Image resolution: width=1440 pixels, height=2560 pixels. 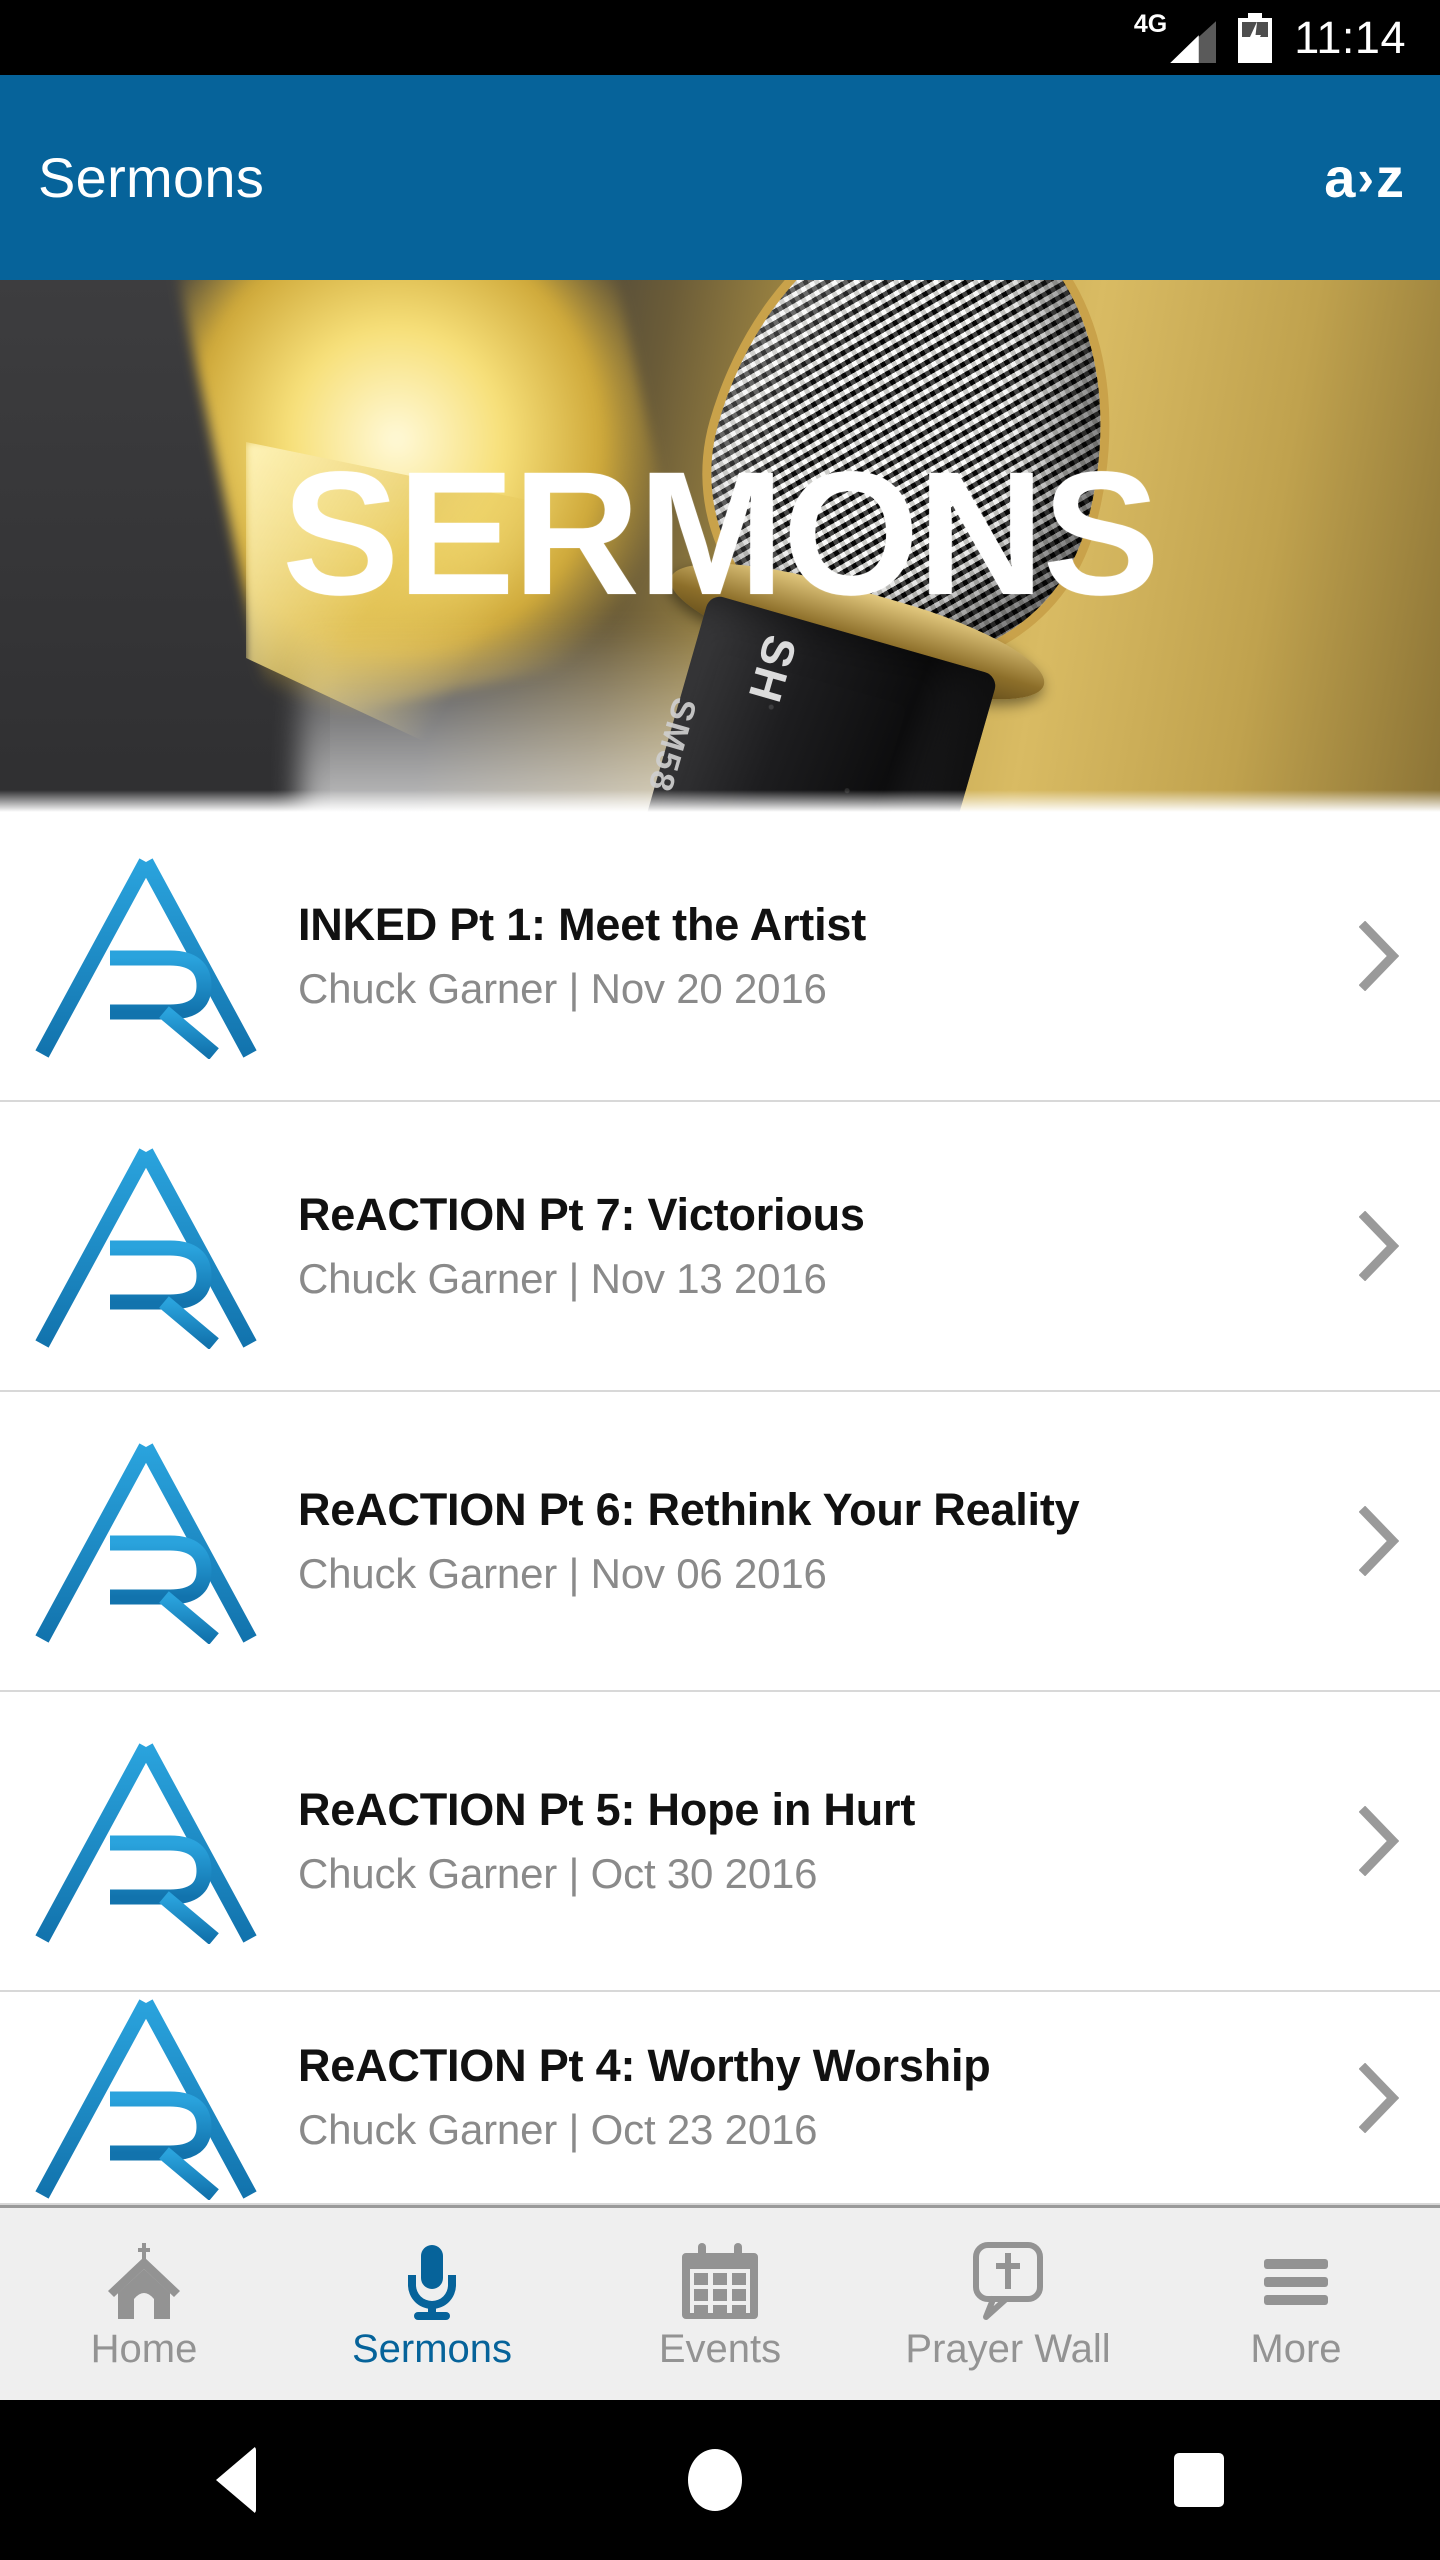 I want to click on tab-home: Home, so click(x=144, y=2304).